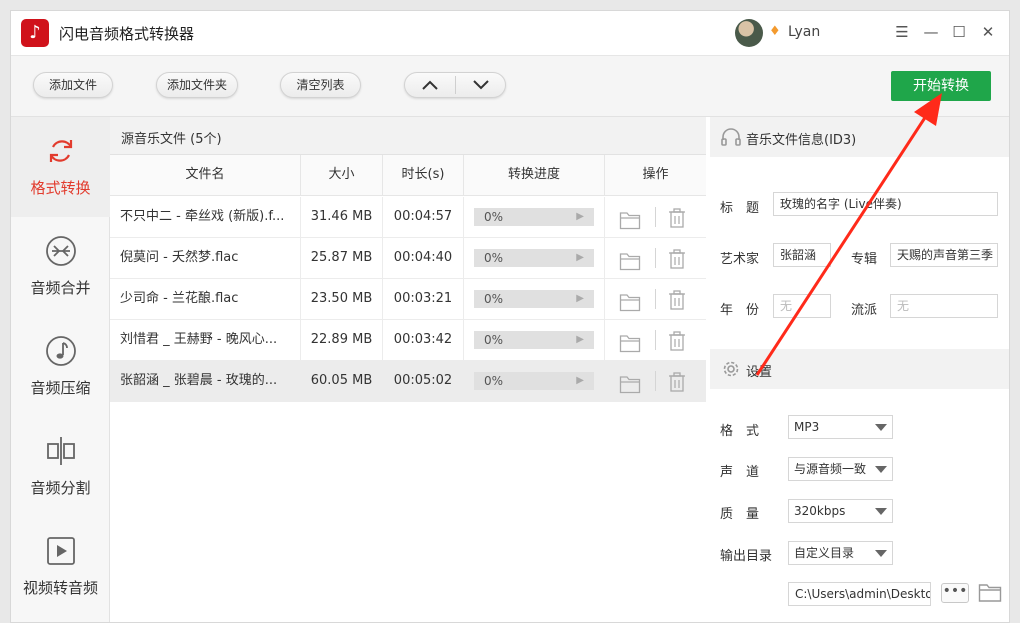  Describe the element at coordinates (807, 427) in the screenshot. I see `format-select-value: MP3` at that location.